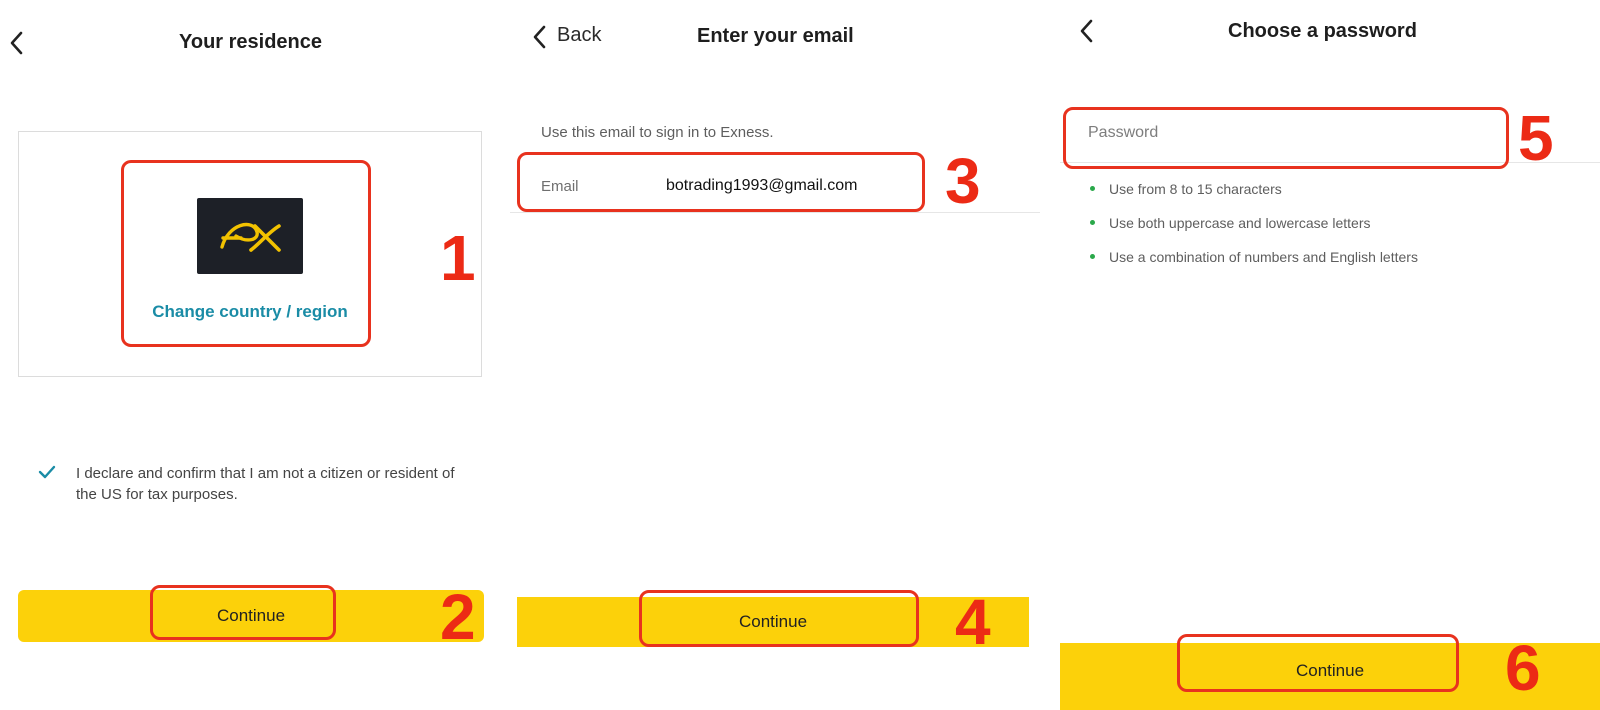  I want to click on page-title: Enter your email, so click(775, 36).